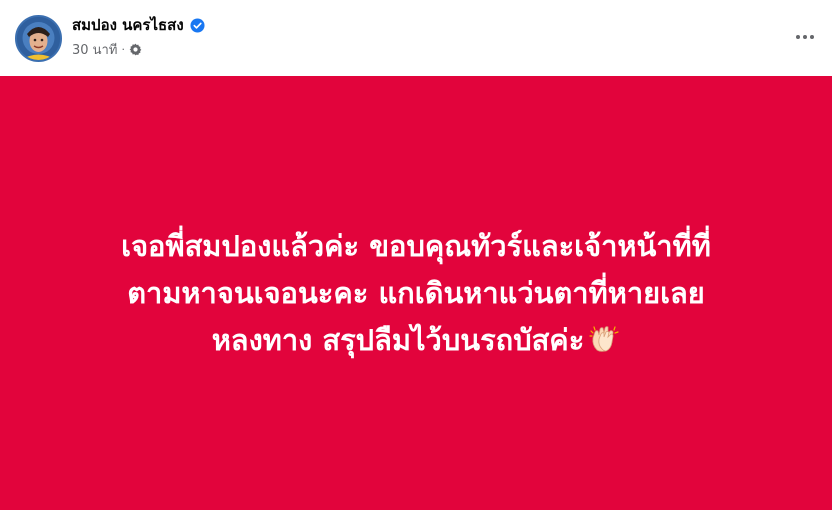 The height and width of the screenshot is (510, 832). What do you see at coordinates (128, 25) in the screenshot?
I see `author-name: สมปอง นครไธสง` at bounding box center [128, 25].